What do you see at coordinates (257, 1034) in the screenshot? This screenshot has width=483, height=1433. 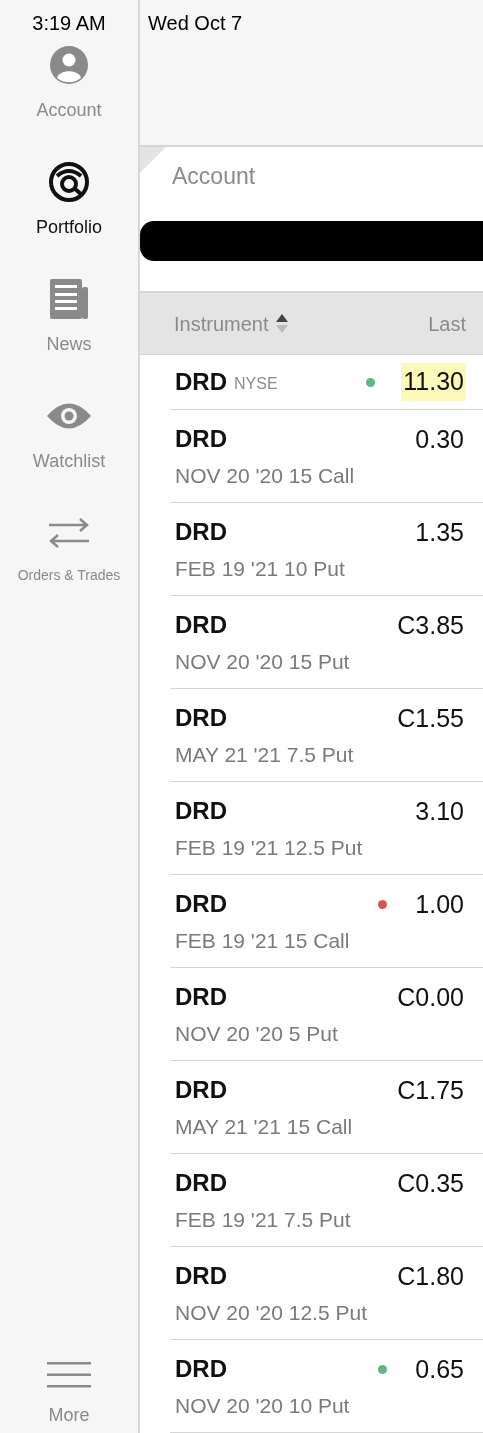 I see `contract-description: NOV 20 '20 5 Put` at bounding box center [257, 1034].